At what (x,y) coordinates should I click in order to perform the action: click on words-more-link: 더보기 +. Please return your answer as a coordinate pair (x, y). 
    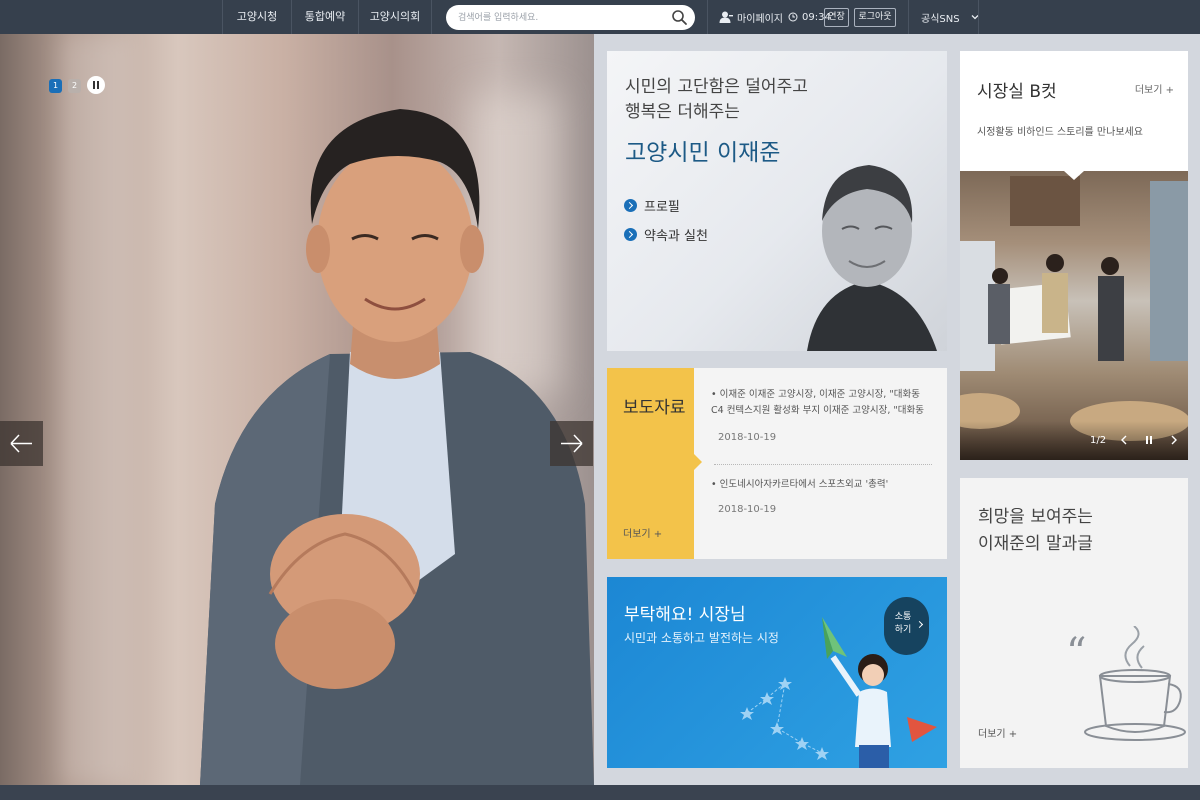
    Looking at the image, I should click on (997, 732).